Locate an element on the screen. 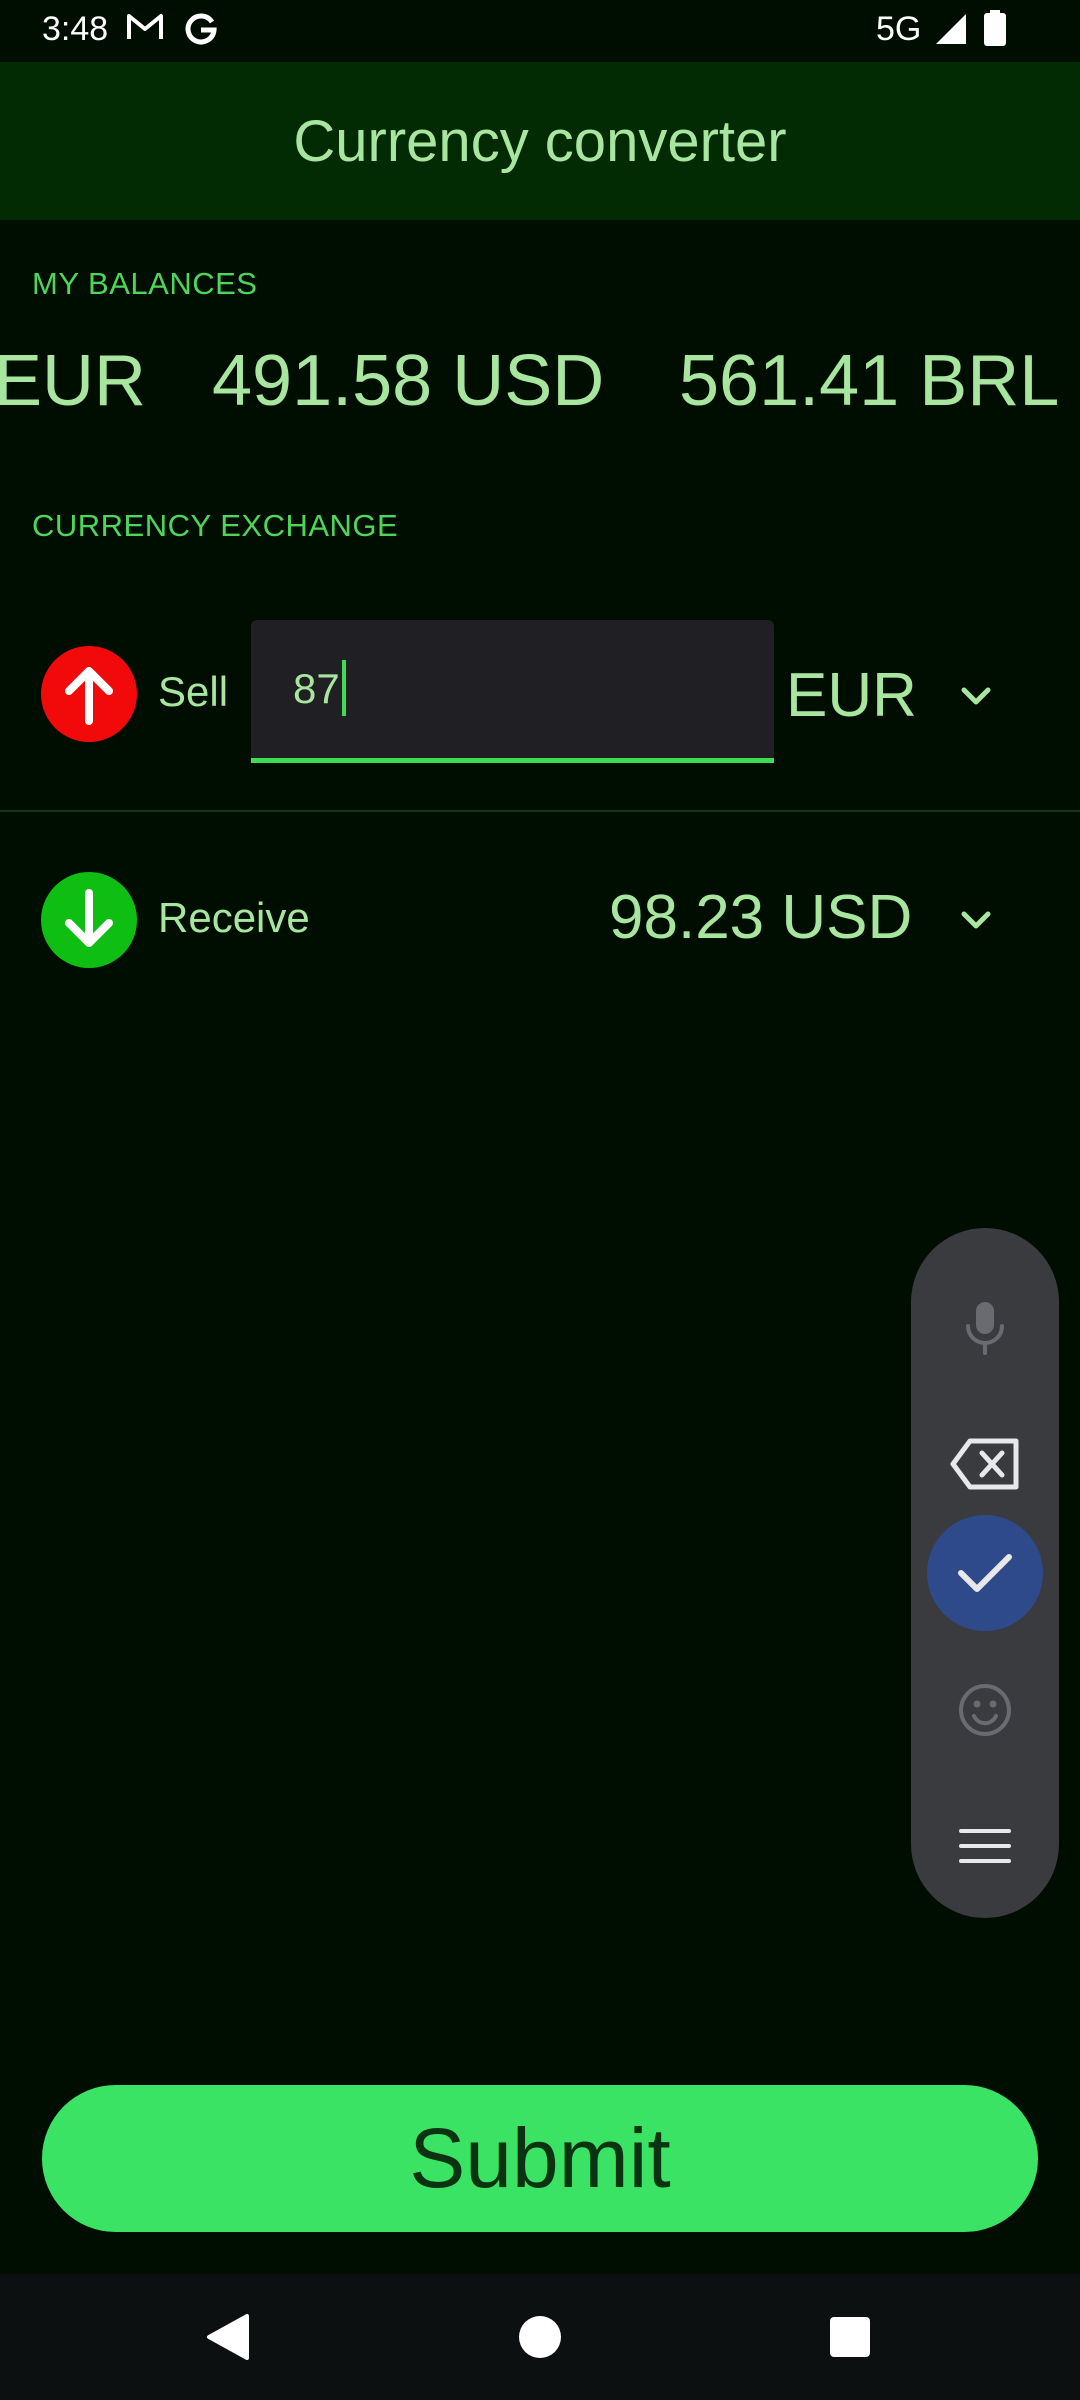 The width and height of the screenshot is (1080, 2400). receive-amount: 98.23 USD is located at coordinates (760, 917).